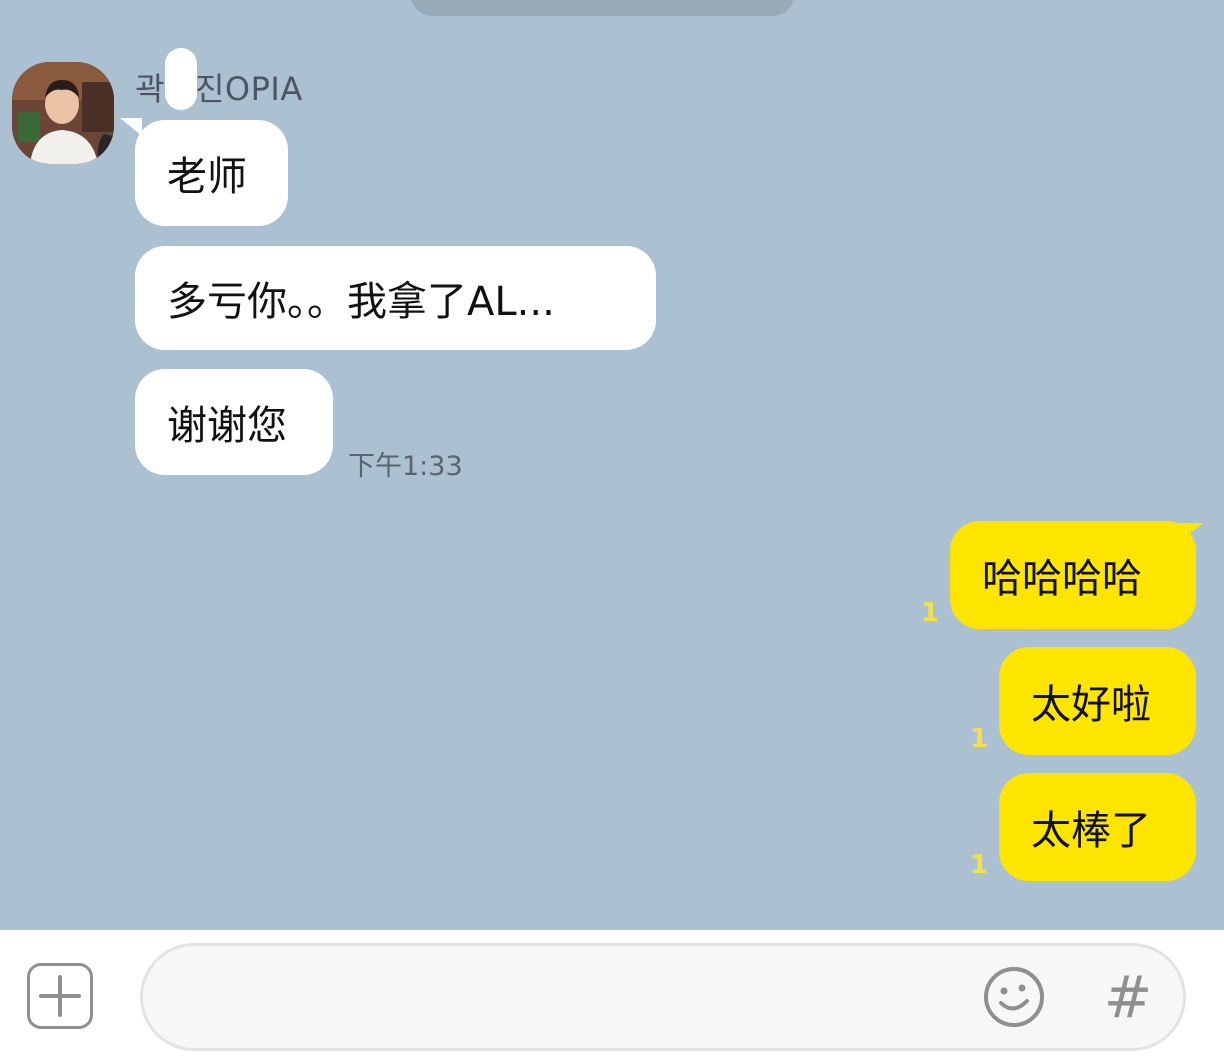 This screenshot has width=1224, height=1063. Describe the element at coordinates (227, 426) in the screenshot. I see `message-text: 谢谢您` at that location.